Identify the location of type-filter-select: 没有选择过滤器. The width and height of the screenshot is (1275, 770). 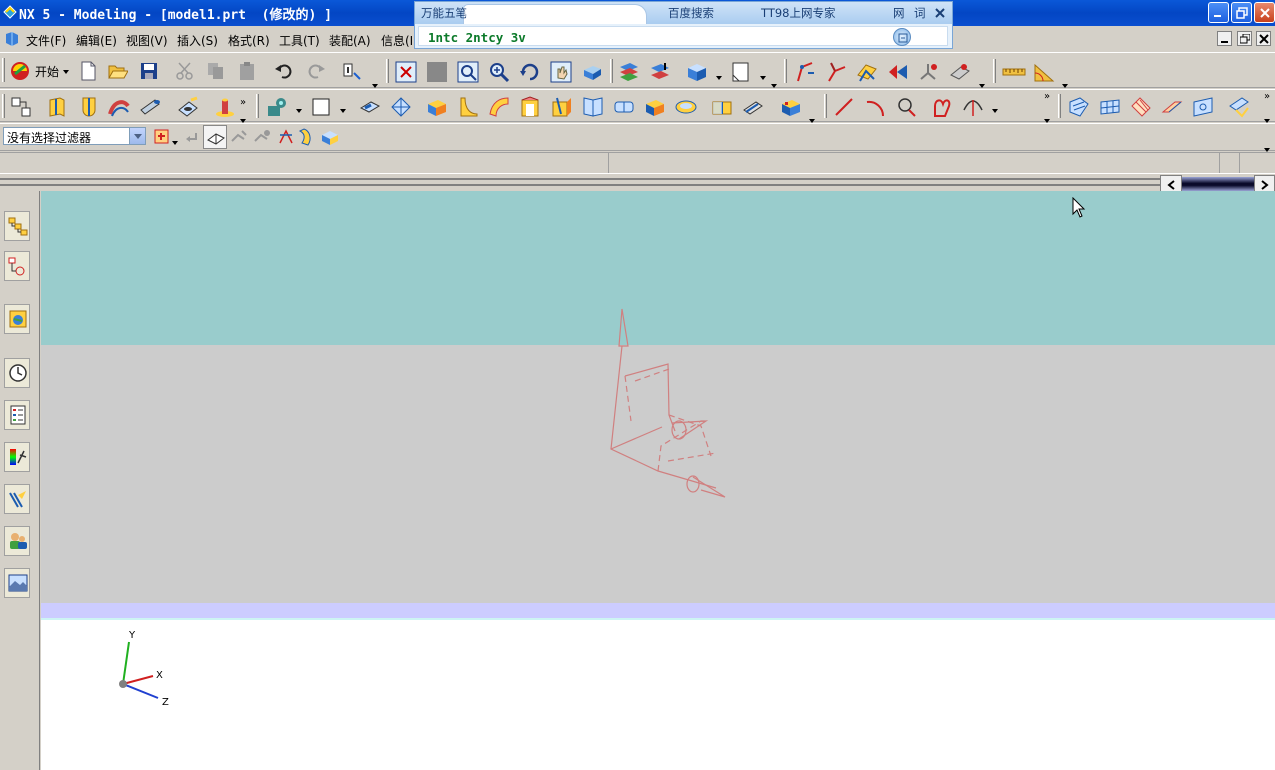
(74, 136).